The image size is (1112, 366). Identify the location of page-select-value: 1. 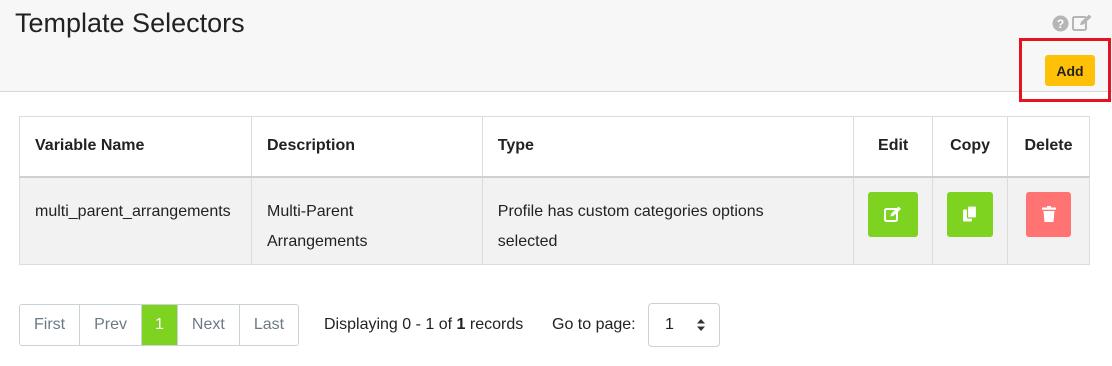
(669, 324).